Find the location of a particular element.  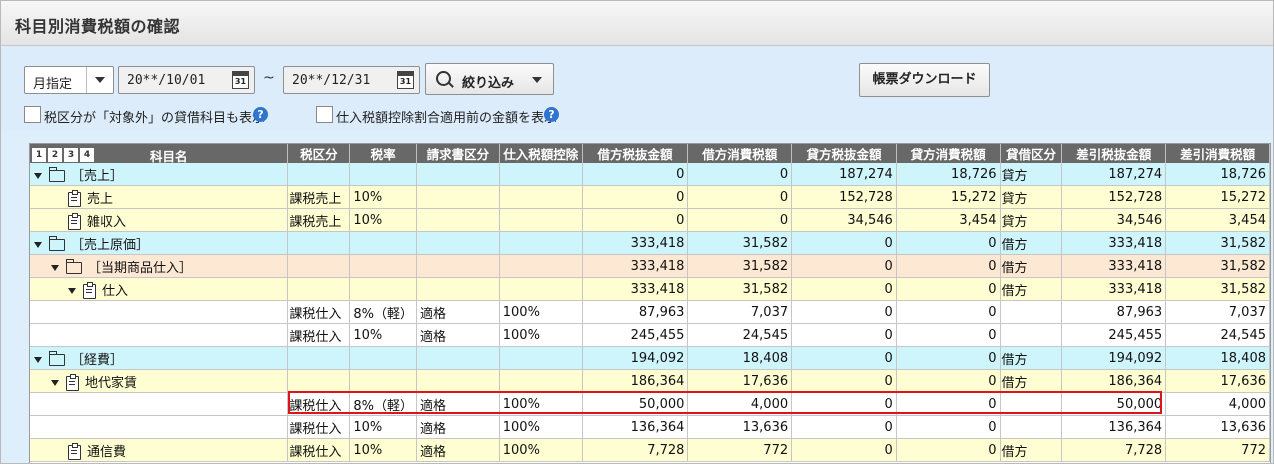

cell-diff-net: 333,418 is located at coordinates (1114, 243).